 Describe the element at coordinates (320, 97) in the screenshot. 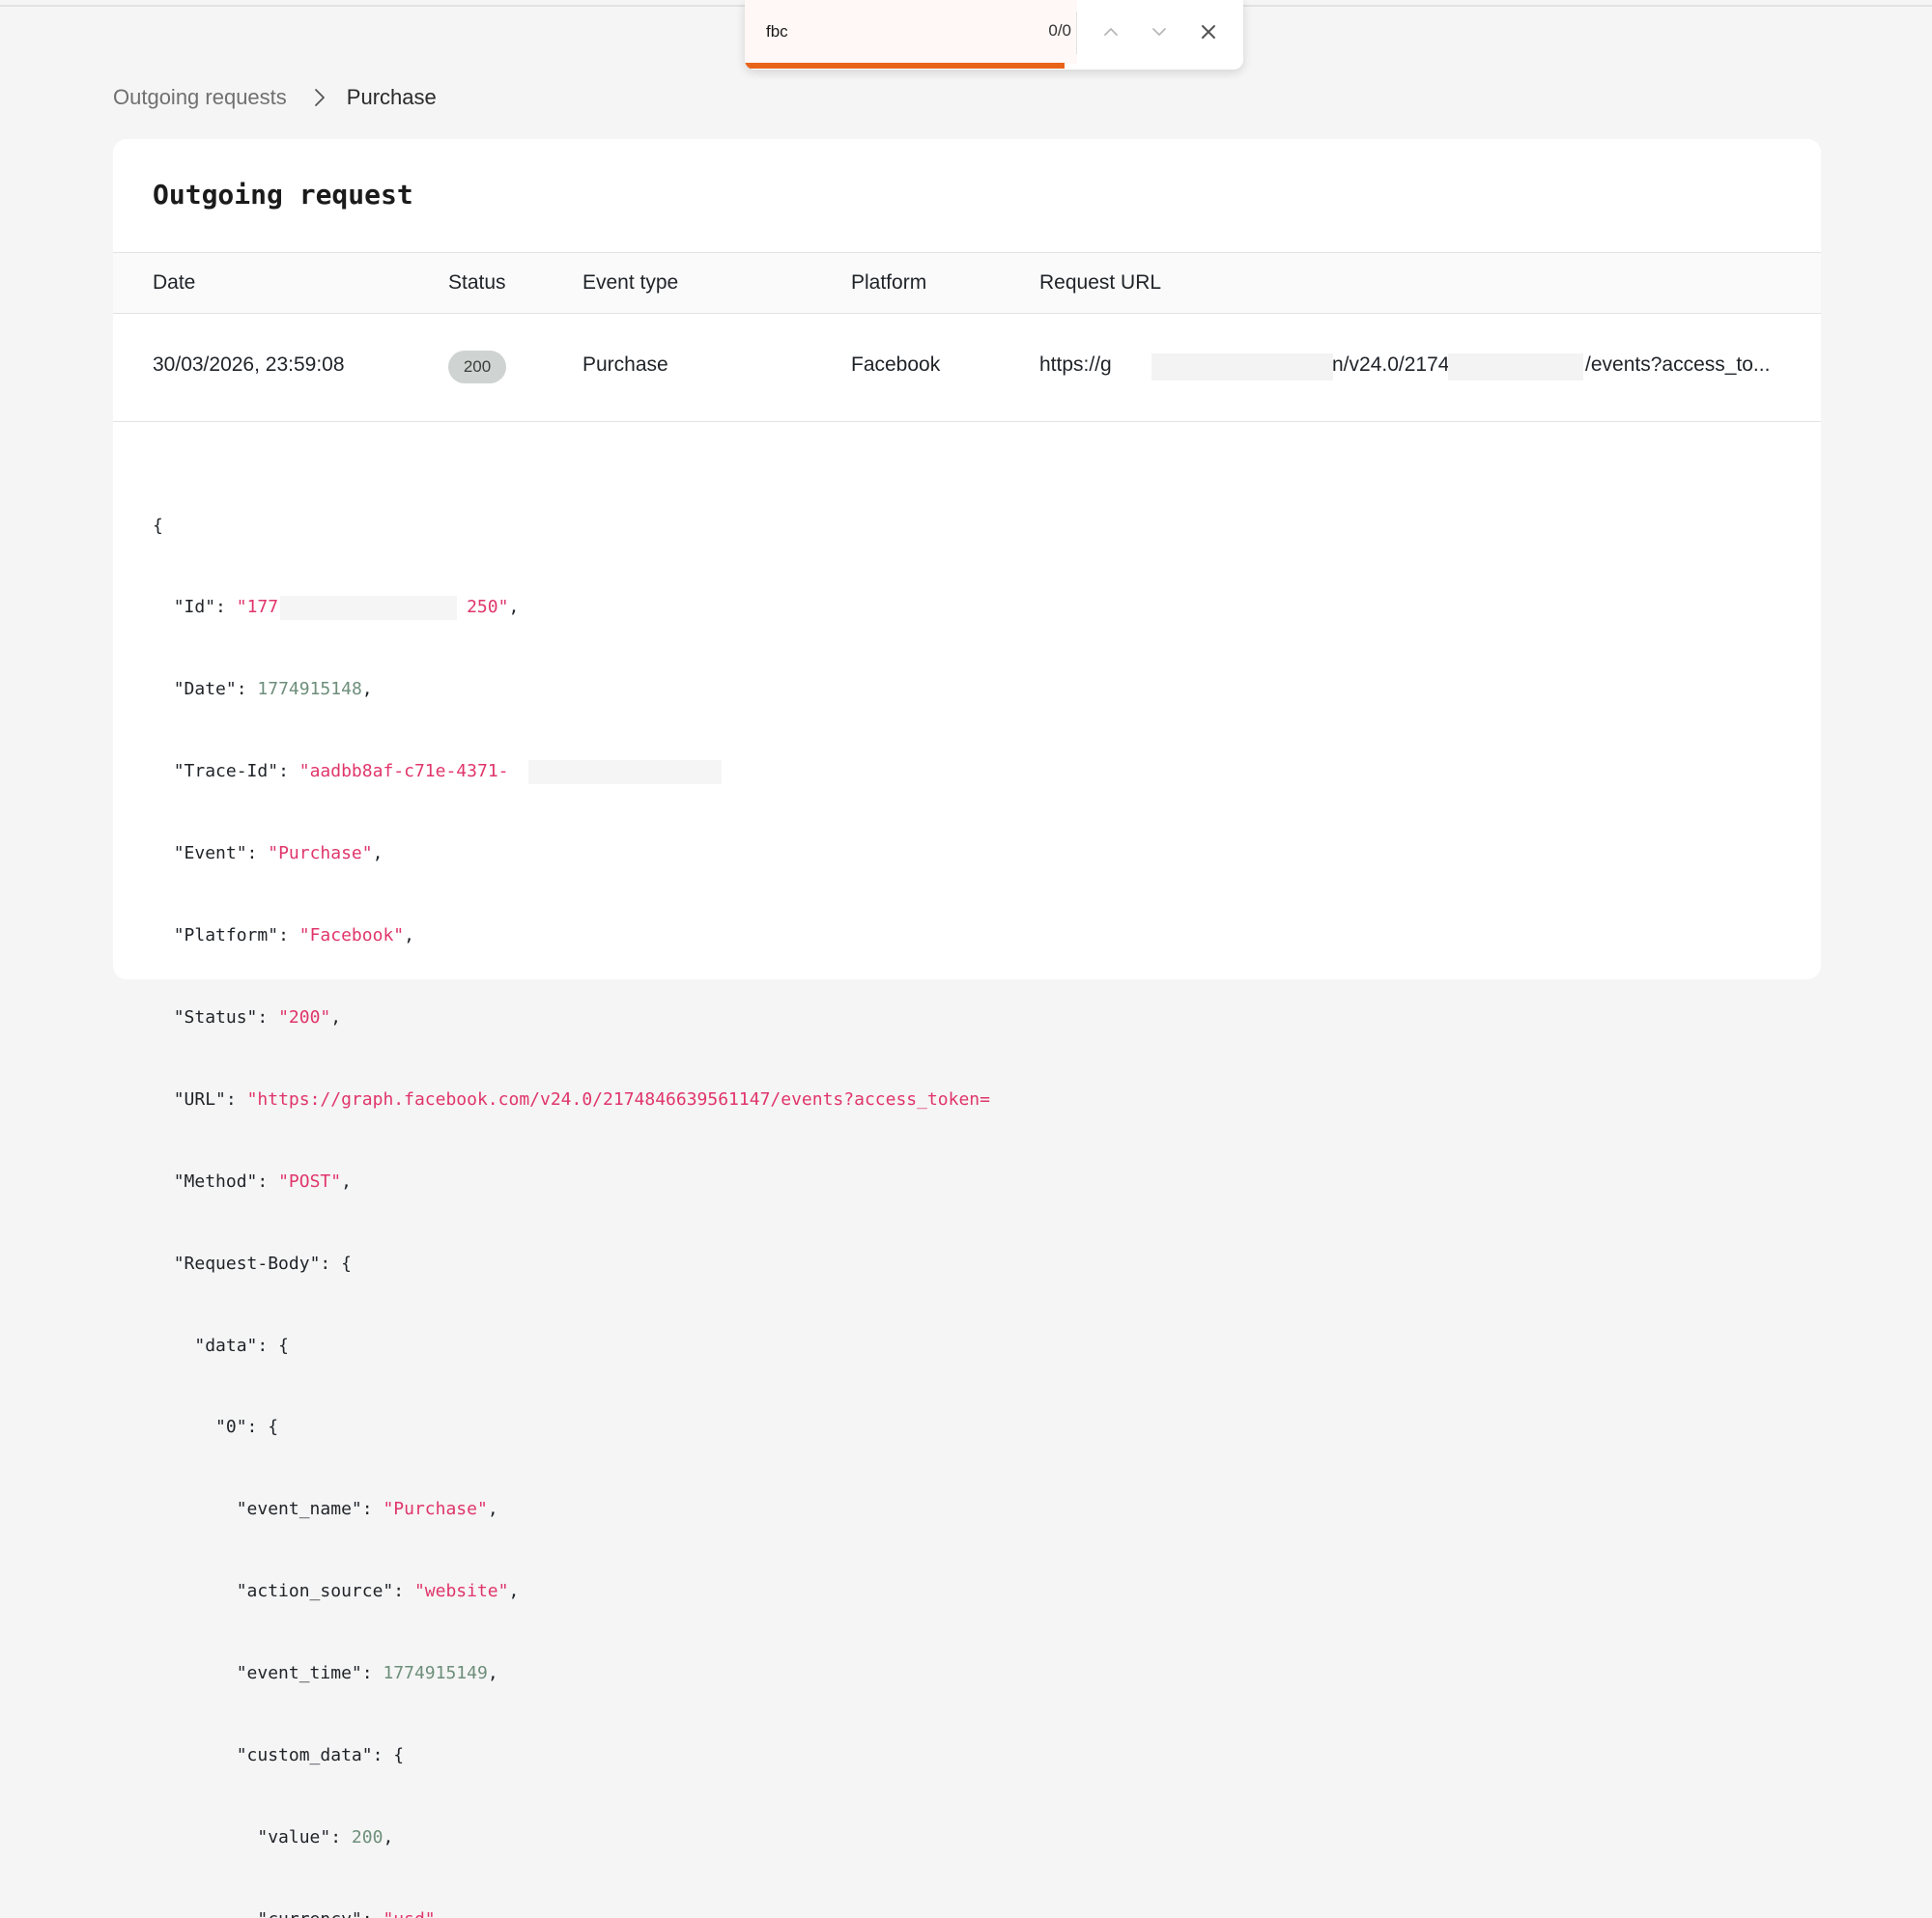

I see `chevron-right-icon` at that location.